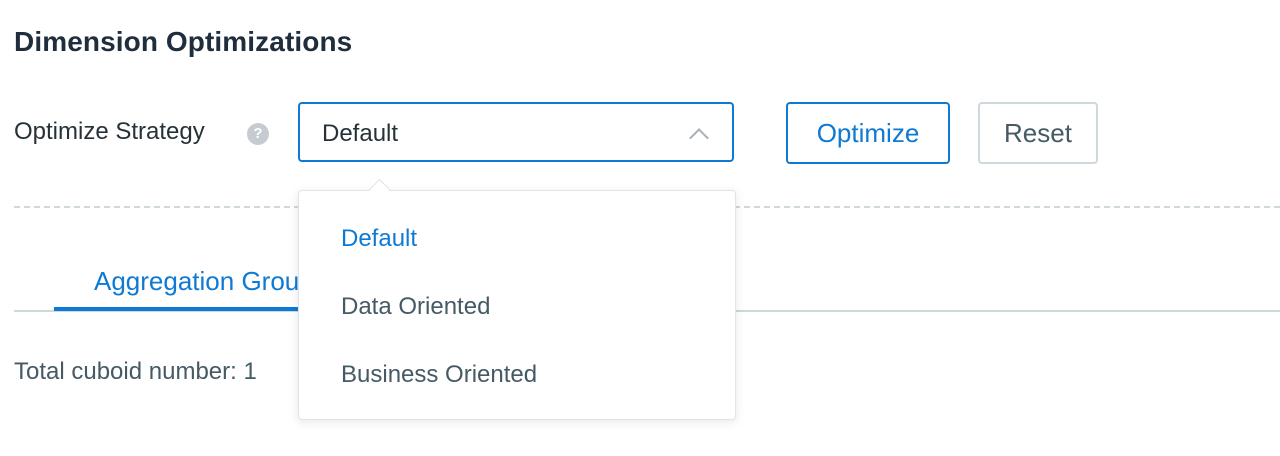  I want to click on chevron-up-icon, so click(699, 138).